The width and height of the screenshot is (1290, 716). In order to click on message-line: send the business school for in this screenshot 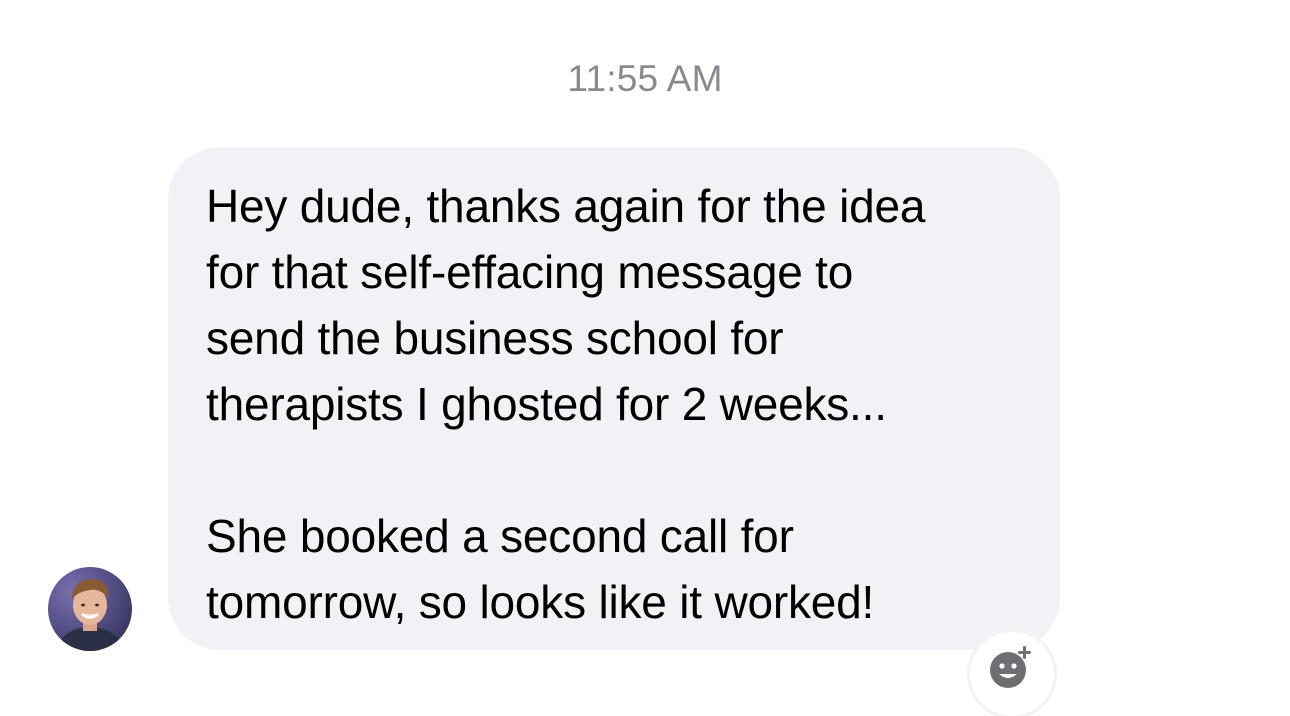, I will do `click(495, 338)`.